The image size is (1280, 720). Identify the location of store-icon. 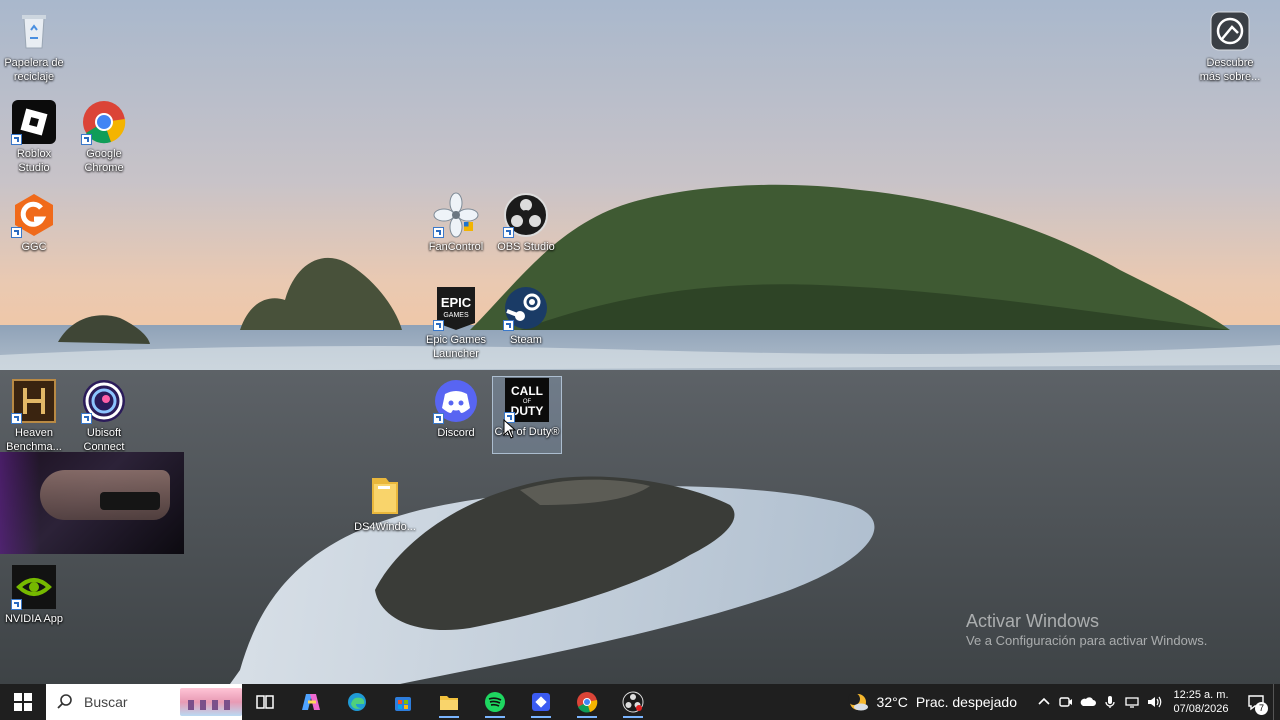
(403, 704).